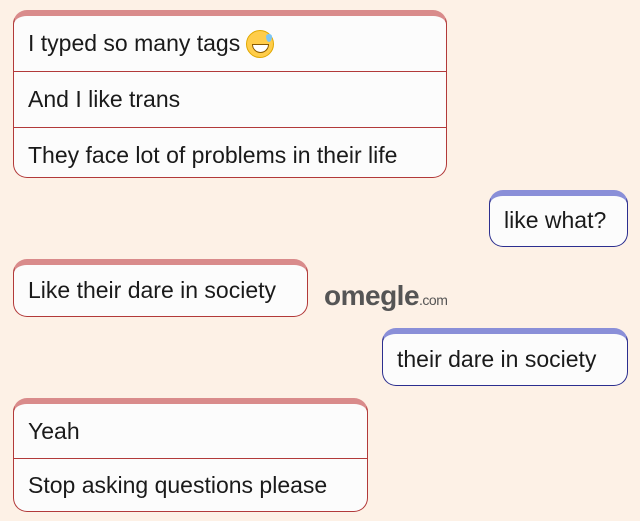 The width and height of the screenshot is (640, 521). Describe the element at coordinates (386, 295) in the screenshot. I see `omegle-logo: omegle.com` at that location.